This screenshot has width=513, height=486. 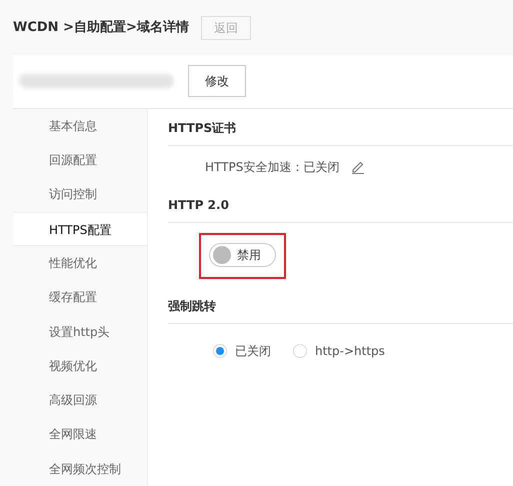 What do you see at coordinates (80, 297) in the screenshot?
I see `sidebar-item: 缓存配置` at bounding box center [80, 297].